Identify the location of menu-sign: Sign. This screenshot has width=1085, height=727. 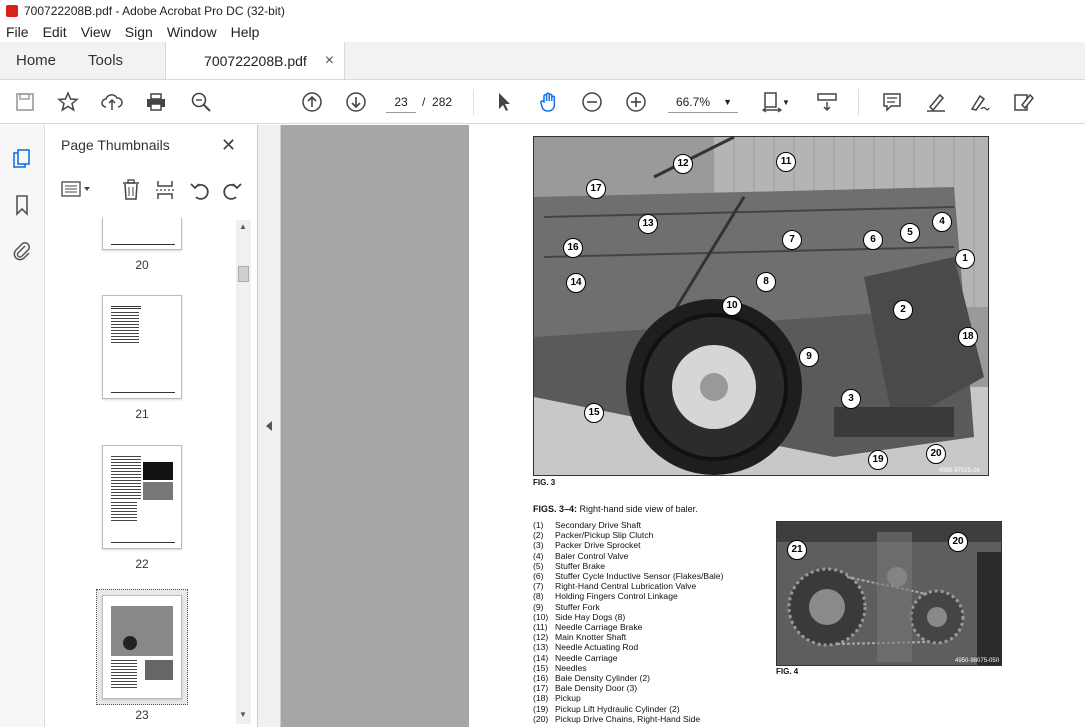
(139, 32).